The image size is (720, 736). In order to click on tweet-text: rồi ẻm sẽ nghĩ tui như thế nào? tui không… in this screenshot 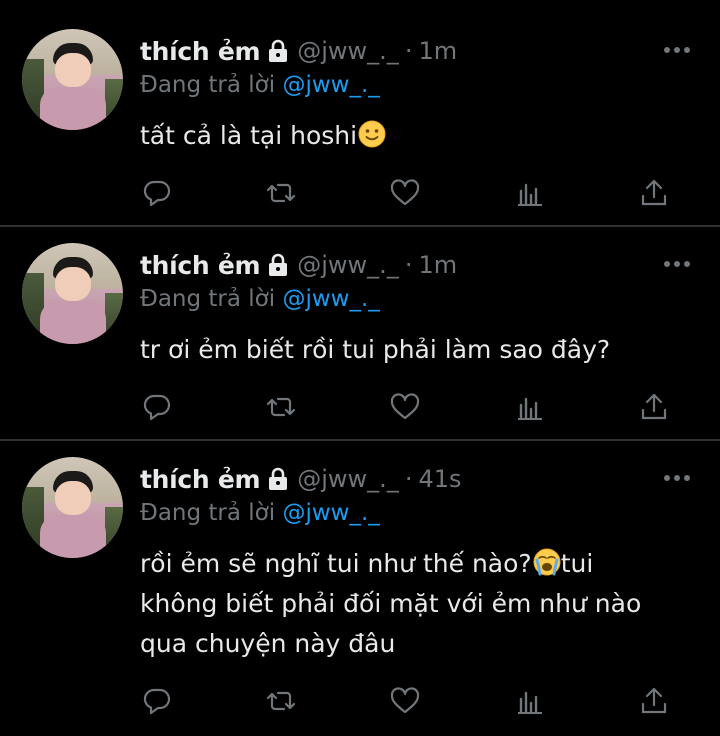, I will do `click(420, 604)`.